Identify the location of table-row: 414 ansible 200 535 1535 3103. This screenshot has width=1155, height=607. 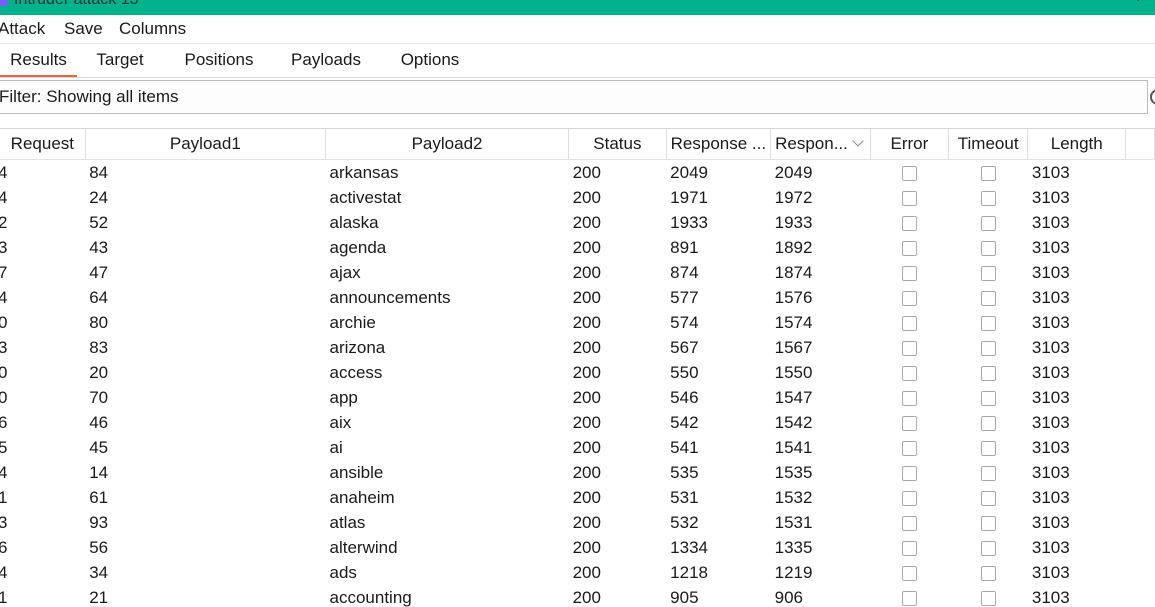
(577, 472).